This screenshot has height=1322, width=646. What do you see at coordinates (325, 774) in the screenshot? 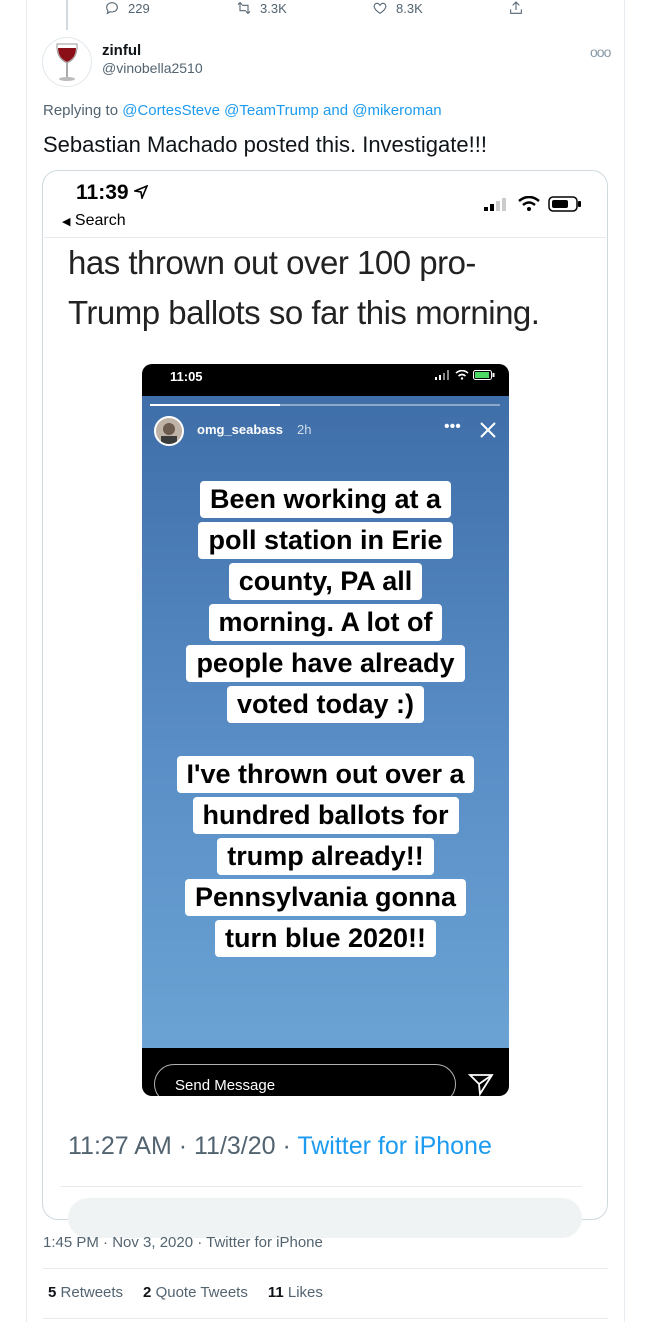
I see `story-line: I've thrown out over a` at bounding box center [325, 774].